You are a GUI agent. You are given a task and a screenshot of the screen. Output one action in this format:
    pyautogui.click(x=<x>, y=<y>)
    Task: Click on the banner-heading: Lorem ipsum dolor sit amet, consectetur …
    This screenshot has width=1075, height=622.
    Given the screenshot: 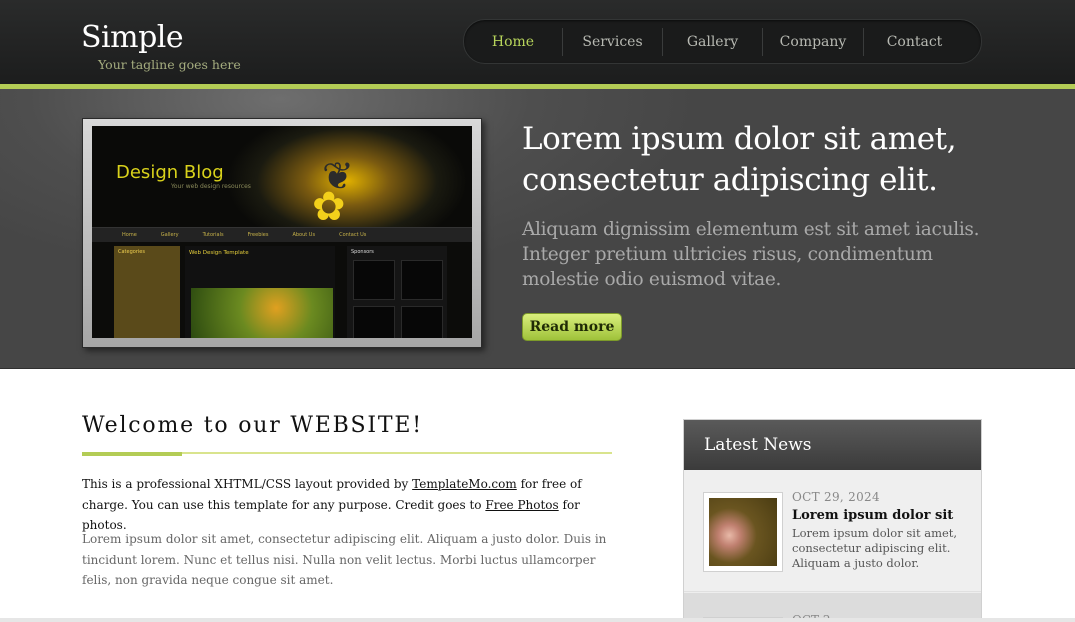 What is the action you would take?
    pyautogui.click(x=739, y=159)
    